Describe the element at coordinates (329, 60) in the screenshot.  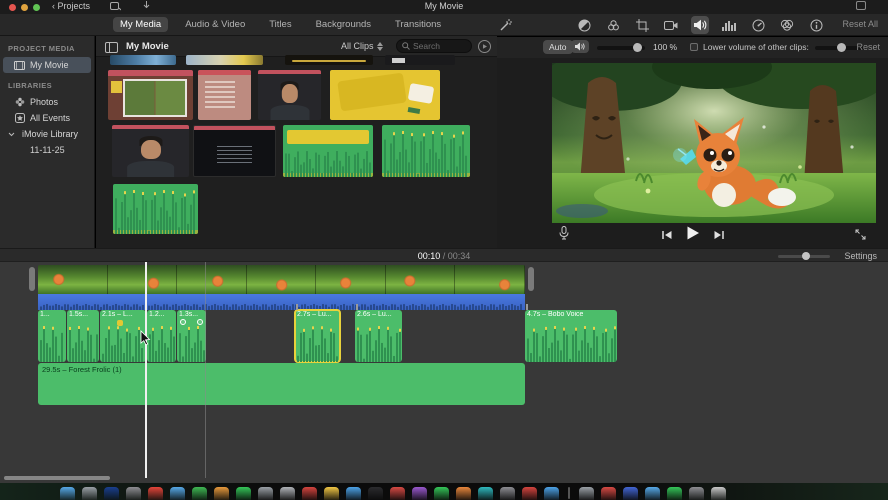
I see `media-thumbnail-strip-squiggle` at that location.